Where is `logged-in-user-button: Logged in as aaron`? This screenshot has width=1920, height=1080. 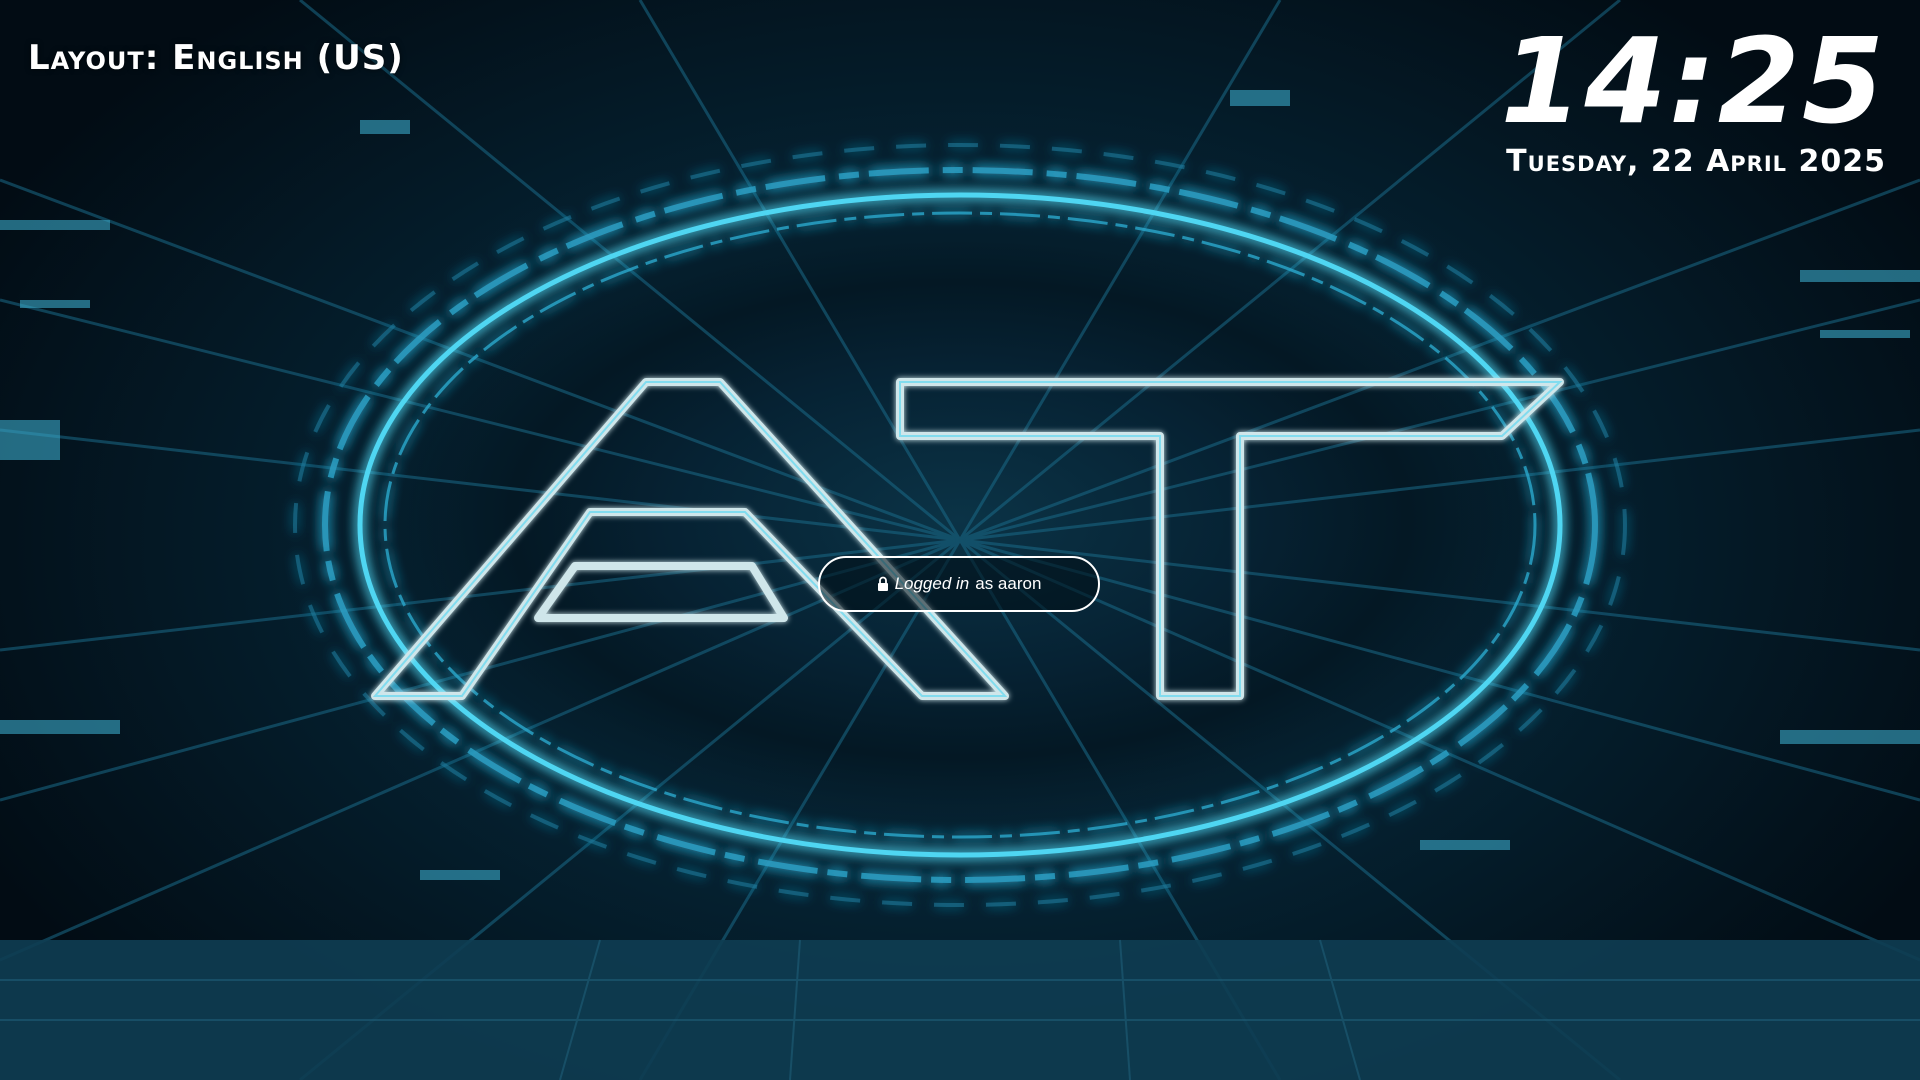 logged-in-user-button: Logged in as aaron is located at coordinates (959, 584).